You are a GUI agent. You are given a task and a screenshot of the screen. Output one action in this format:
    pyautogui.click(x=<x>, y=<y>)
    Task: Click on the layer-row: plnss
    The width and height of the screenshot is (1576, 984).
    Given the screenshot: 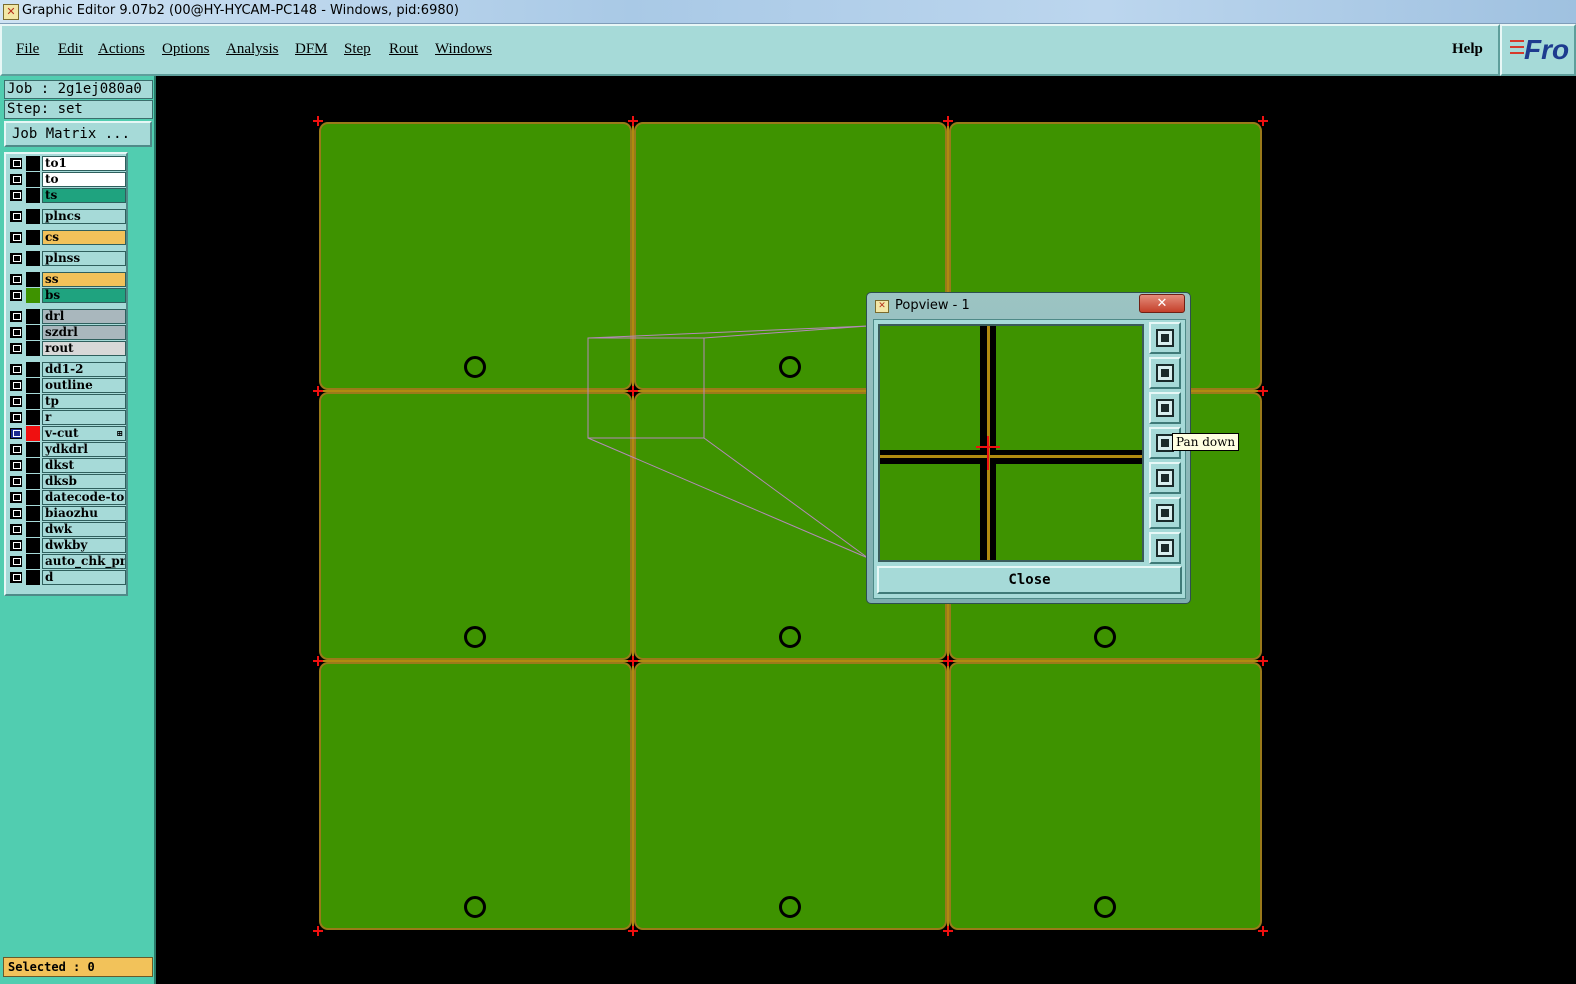 What is the action you would take?
    pyautogui.click(x=67, y=258)
    